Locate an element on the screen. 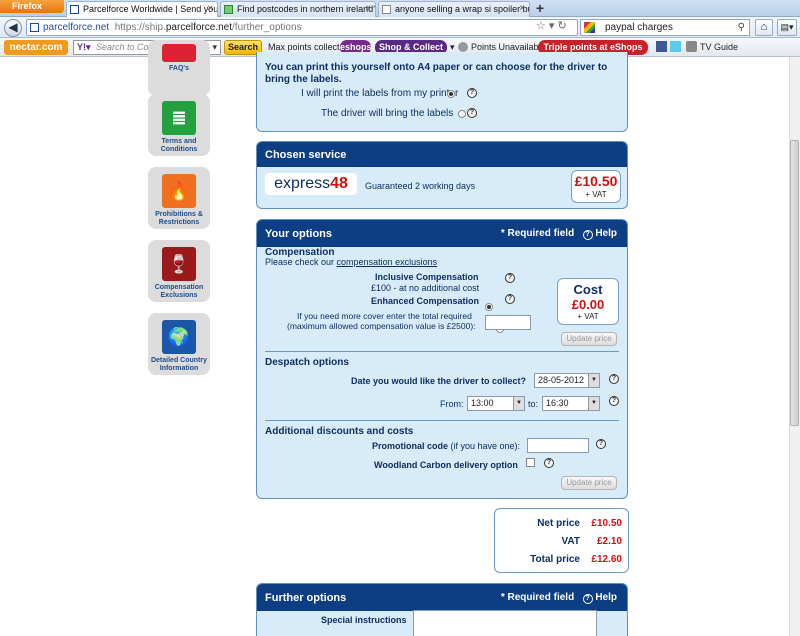 This screenshot has width=800, height=636. search-input: paypal charges ⚲ is located at coordinates (665, 27).